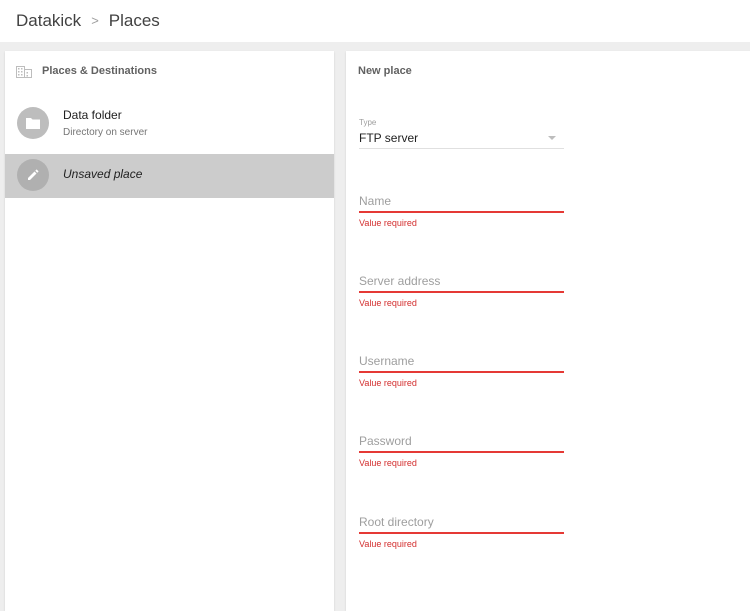  I want to click on breadcrumb-current: Places, so click(134, 20).